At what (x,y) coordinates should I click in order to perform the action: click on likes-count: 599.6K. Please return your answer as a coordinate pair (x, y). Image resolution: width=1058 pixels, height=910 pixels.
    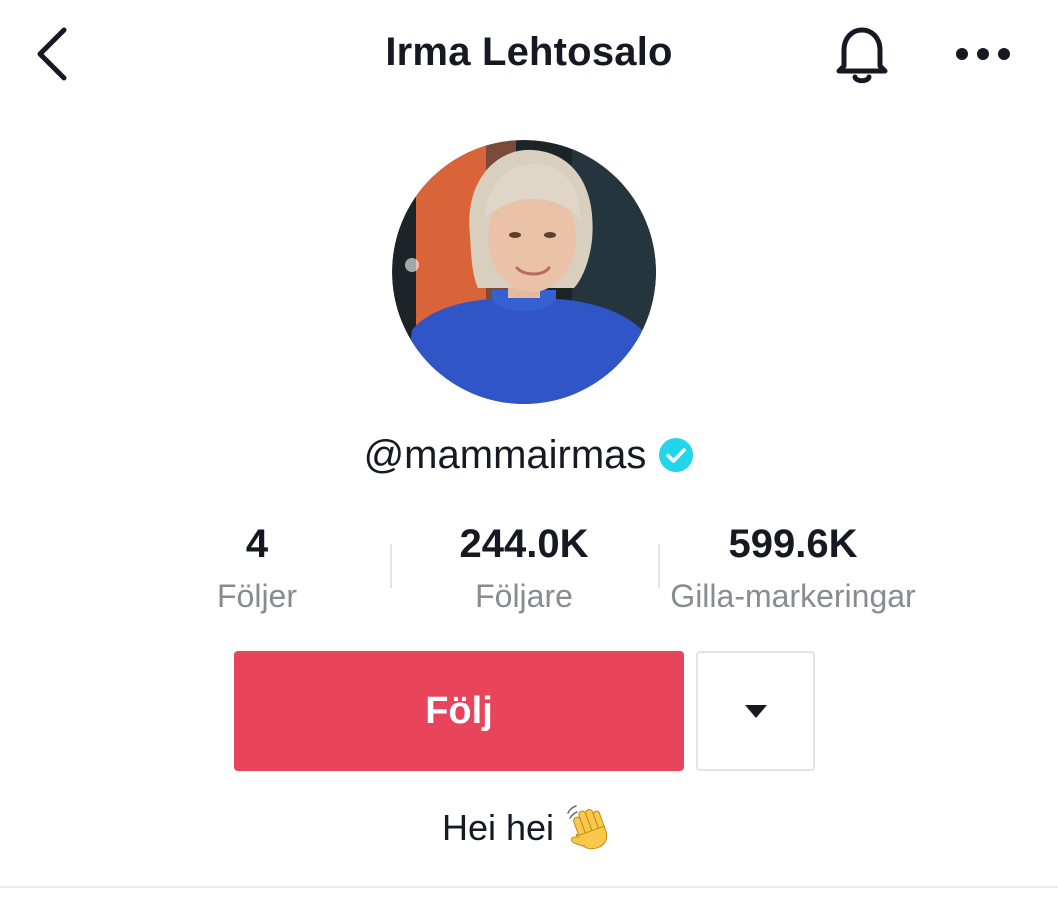
    Looking at the image, I should click on (793, 544).